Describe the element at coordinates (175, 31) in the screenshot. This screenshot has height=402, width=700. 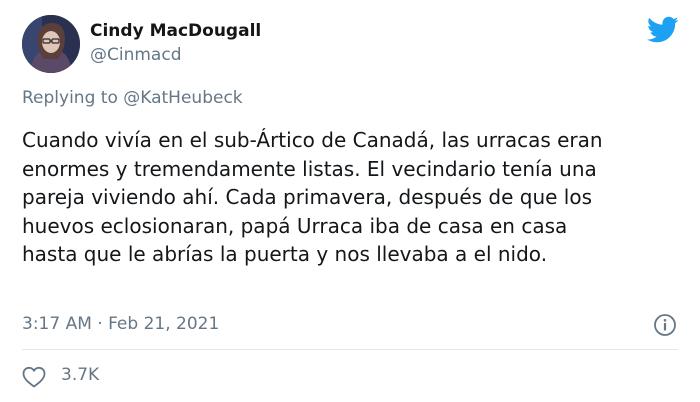
I see `author-name: Cindy MacDougall` at that location.